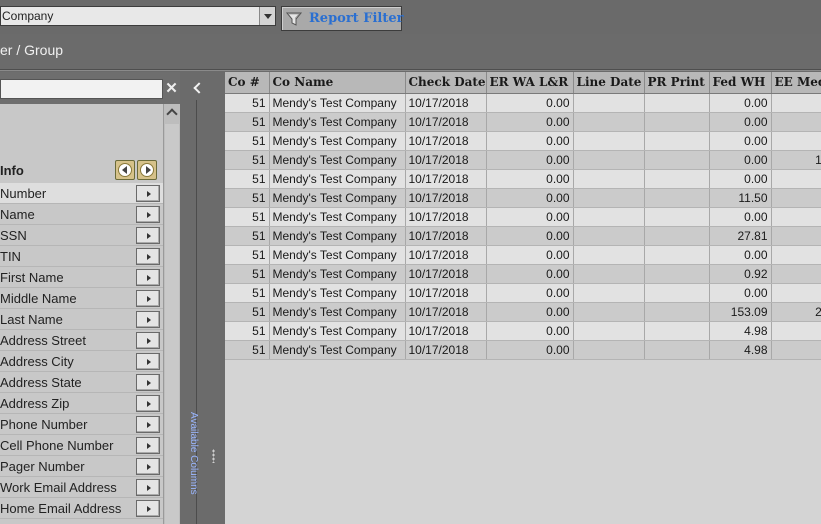 Image resolution: width=821 pixels, height=524 pixels. I want to click on field-list-item: Middle Name, so click(81, 298).